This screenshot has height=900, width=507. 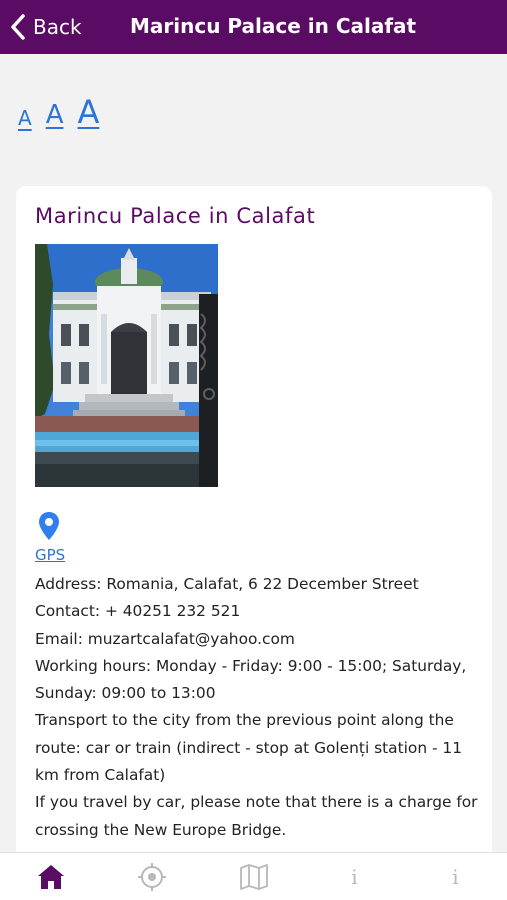 What do you see at coordinates (50, 555) in the screenshot?
I see `gps-link: GPS` at bounding box center [50, 555].